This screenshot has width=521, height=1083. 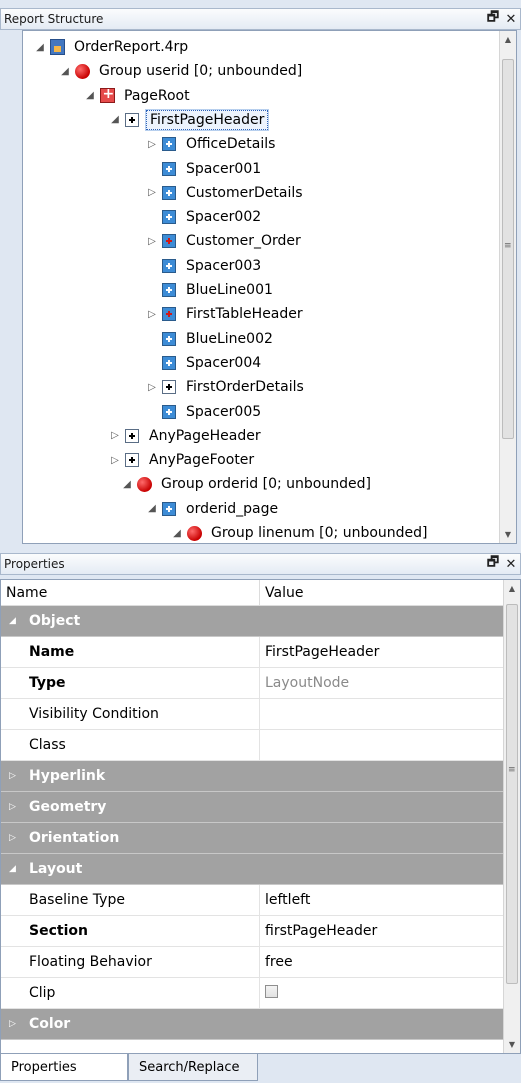 What do you see at coordinates (64, 1067) in the screenshot?
I see `tab-properties: Properties` at bounding box center [64, 1067].